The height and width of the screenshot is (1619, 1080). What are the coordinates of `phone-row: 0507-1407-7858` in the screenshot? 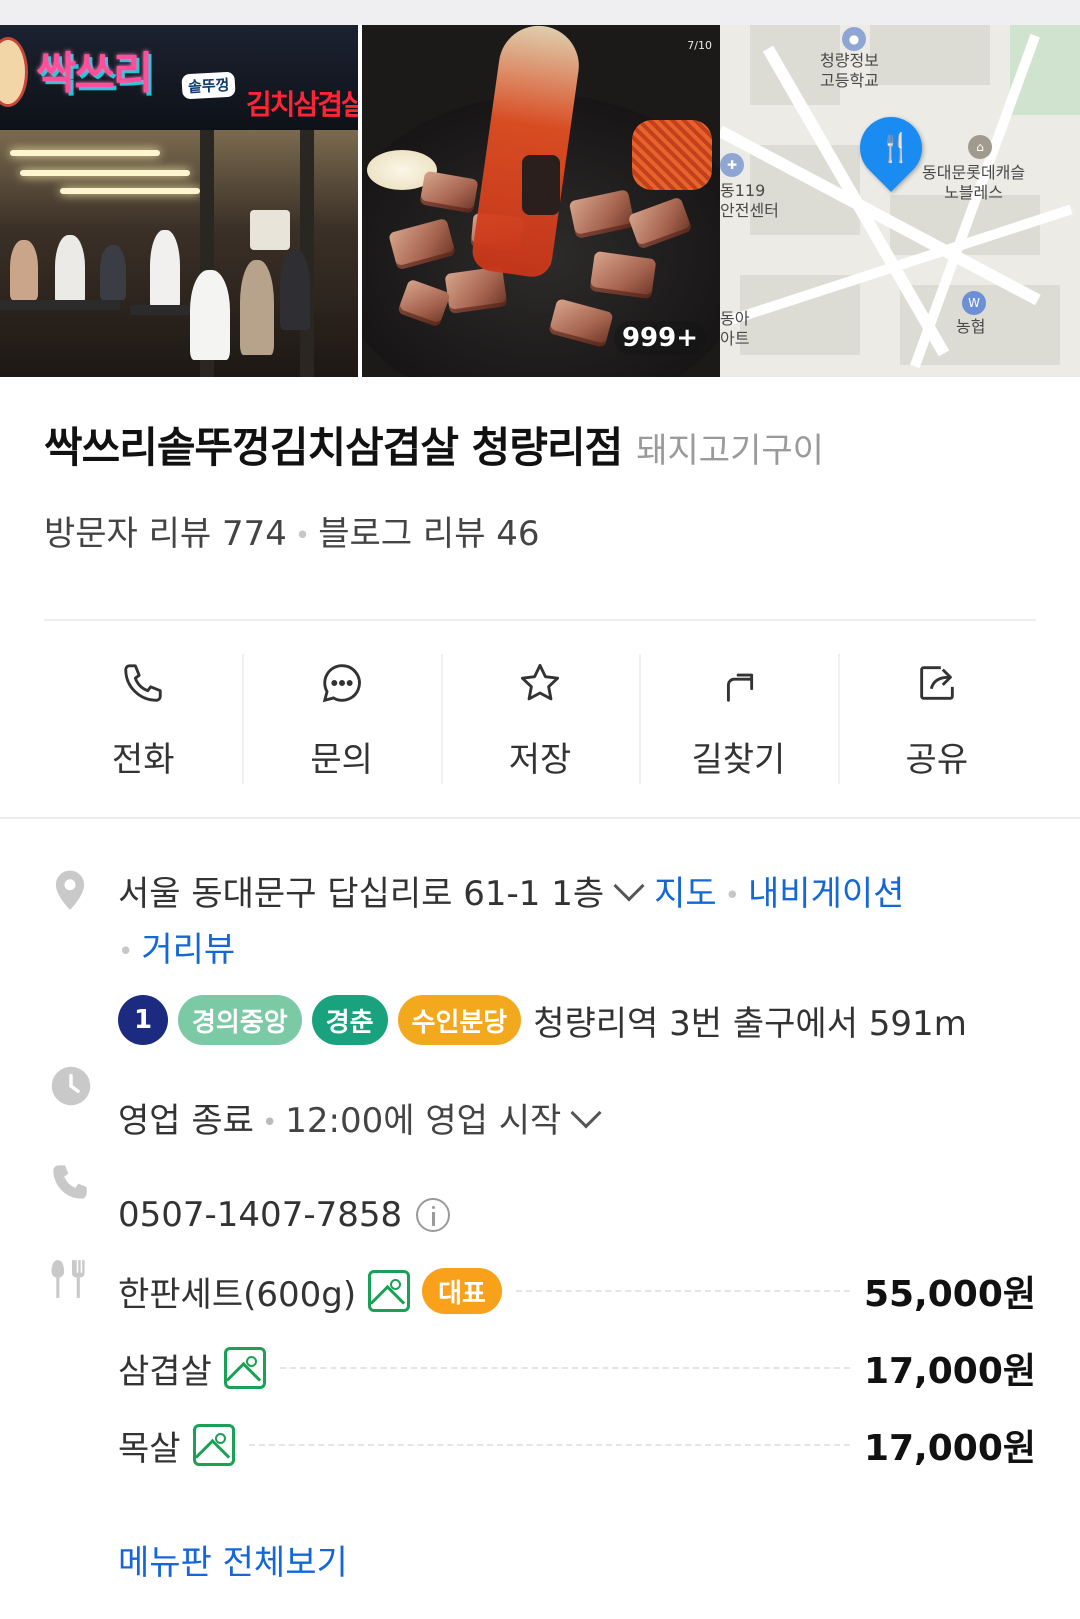 It's located at (284, 1215).